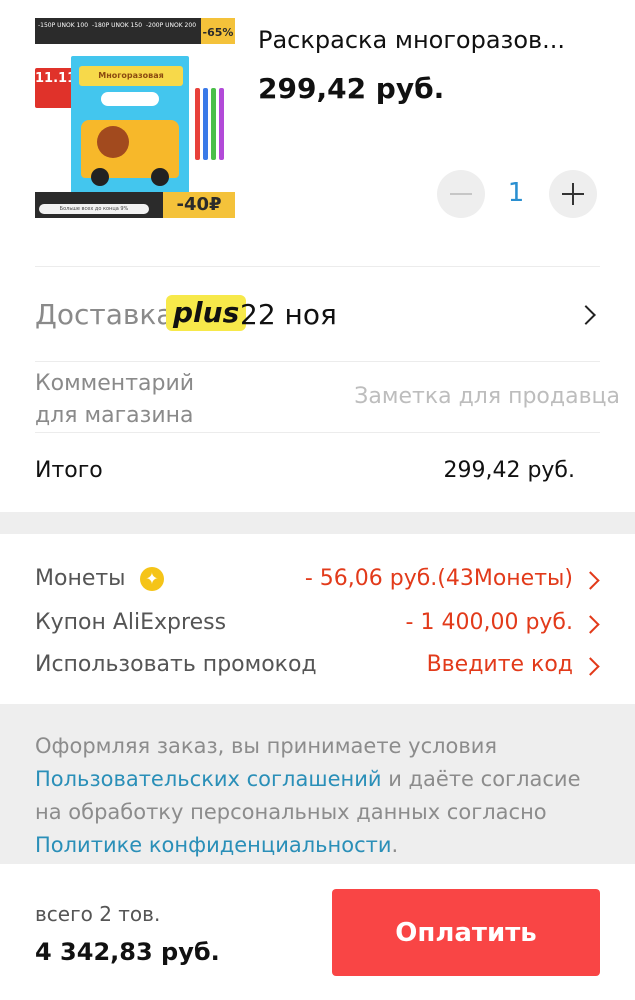 The width and height of the screenshot is (635, 1000). Describe the element at coordinates (516, 193) in the screenshot. I see `quantity-value: 1` at that location.